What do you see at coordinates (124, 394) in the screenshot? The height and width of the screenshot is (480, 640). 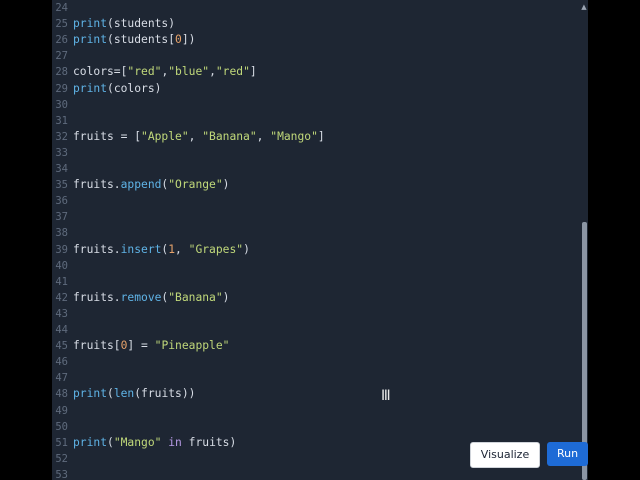 I see `code-token: len` at bounding box center [124, 394].